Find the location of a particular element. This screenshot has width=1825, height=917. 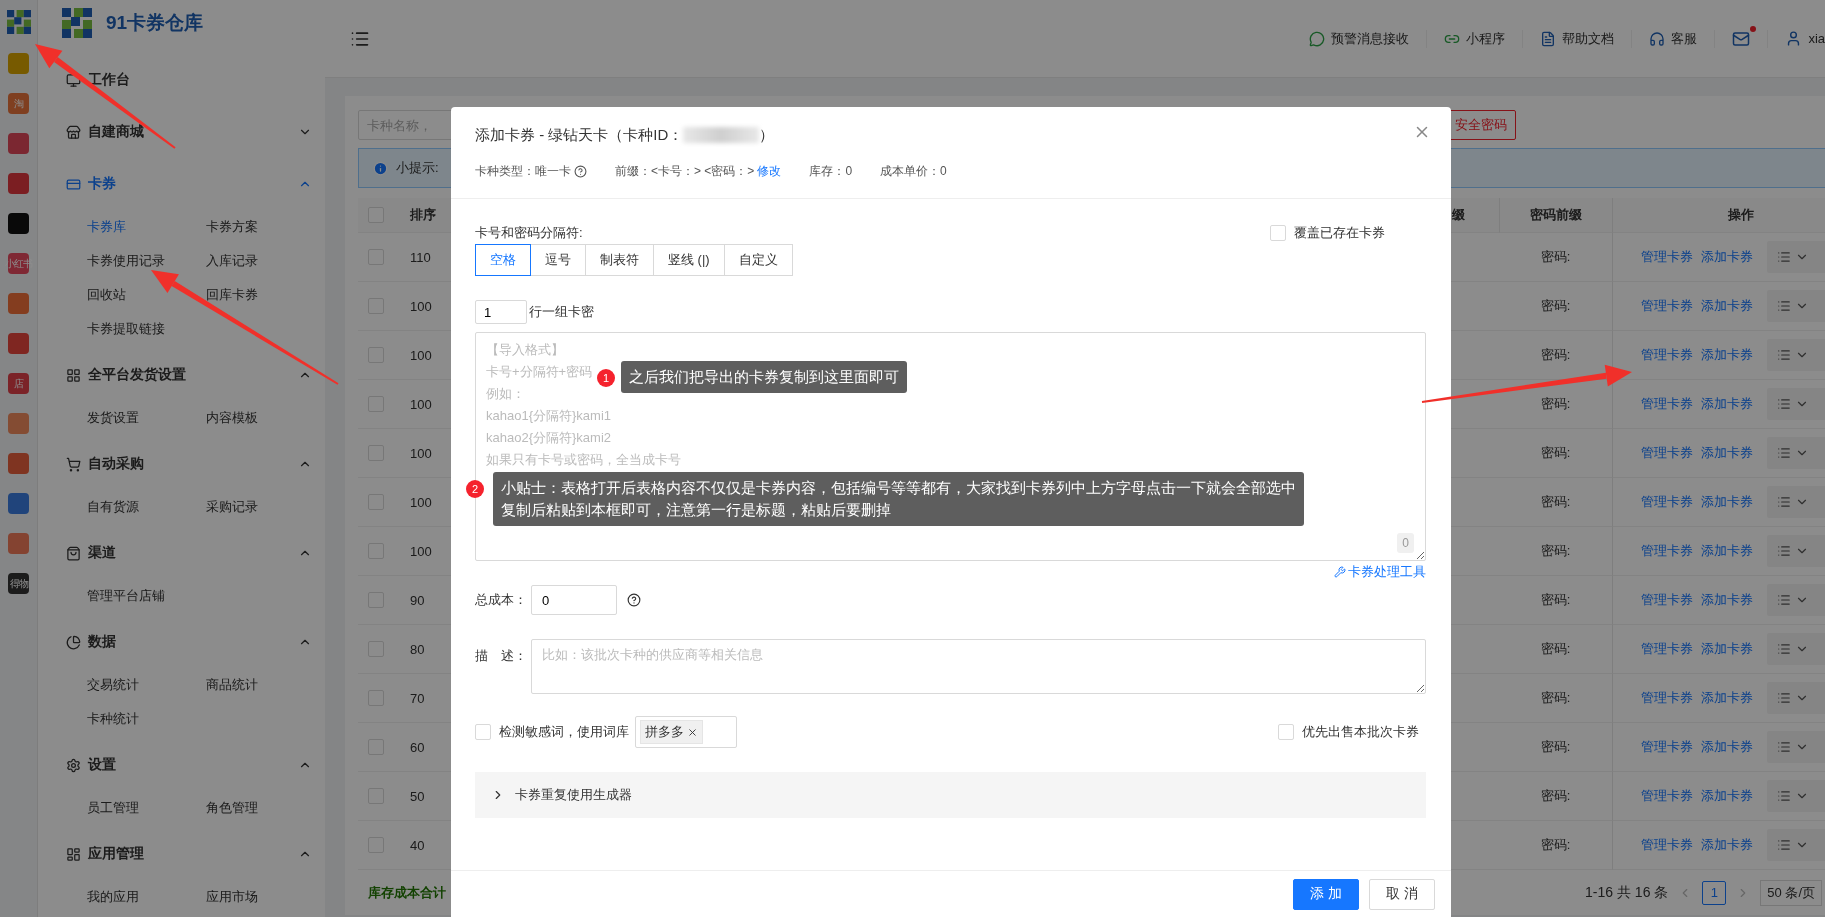

pagination-total: 1-16 共 16 条 is located at coordinates (1627, 892).